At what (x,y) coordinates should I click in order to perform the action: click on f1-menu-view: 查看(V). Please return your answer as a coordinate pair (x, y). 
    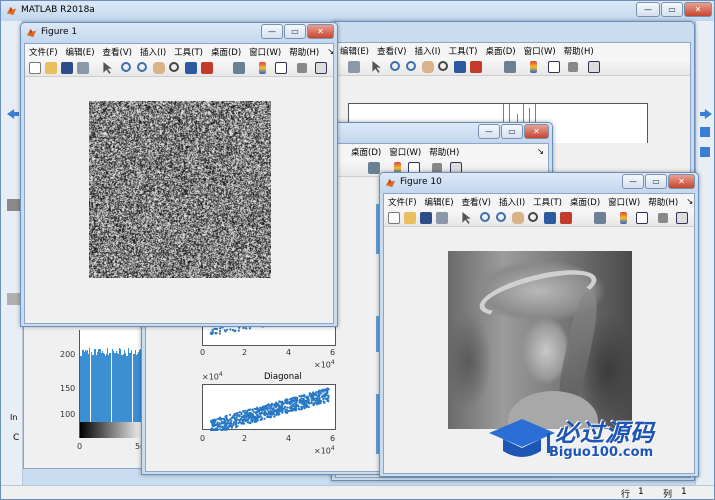
    Looking at the image, I should click on (117, 52).